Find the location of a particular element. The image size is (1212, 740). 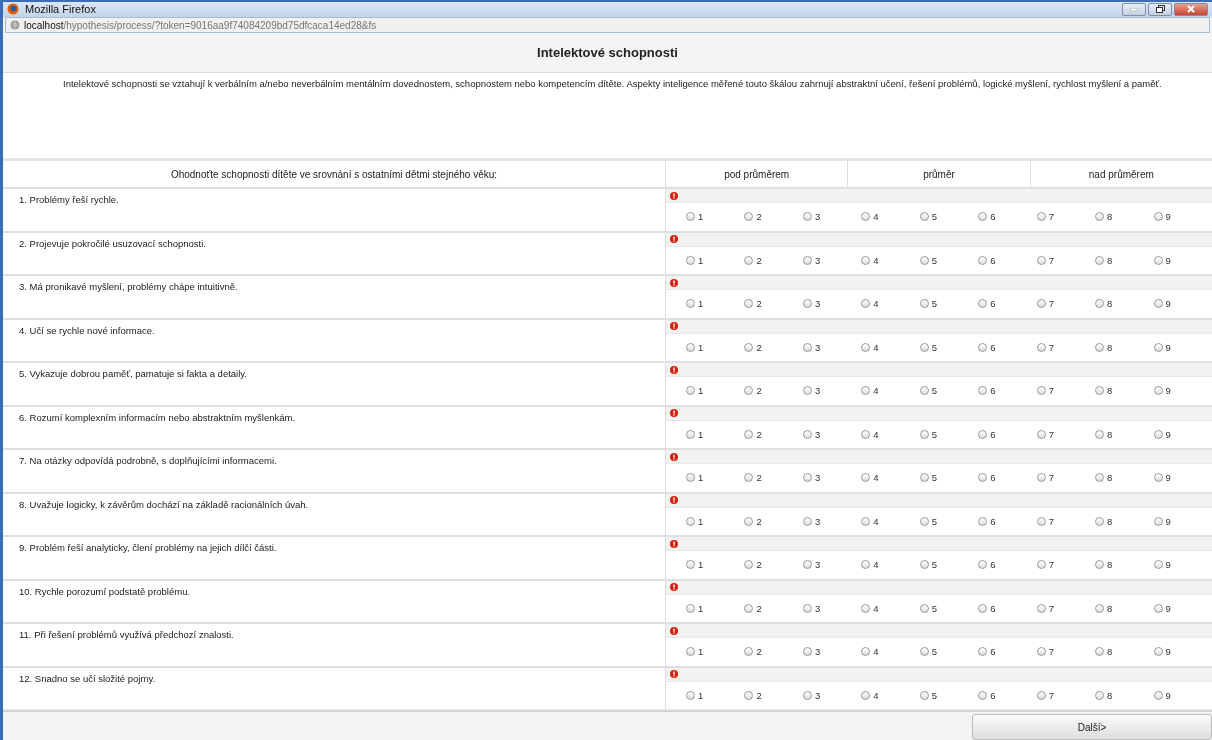

restore-button is located at coordinates (1160, 9).